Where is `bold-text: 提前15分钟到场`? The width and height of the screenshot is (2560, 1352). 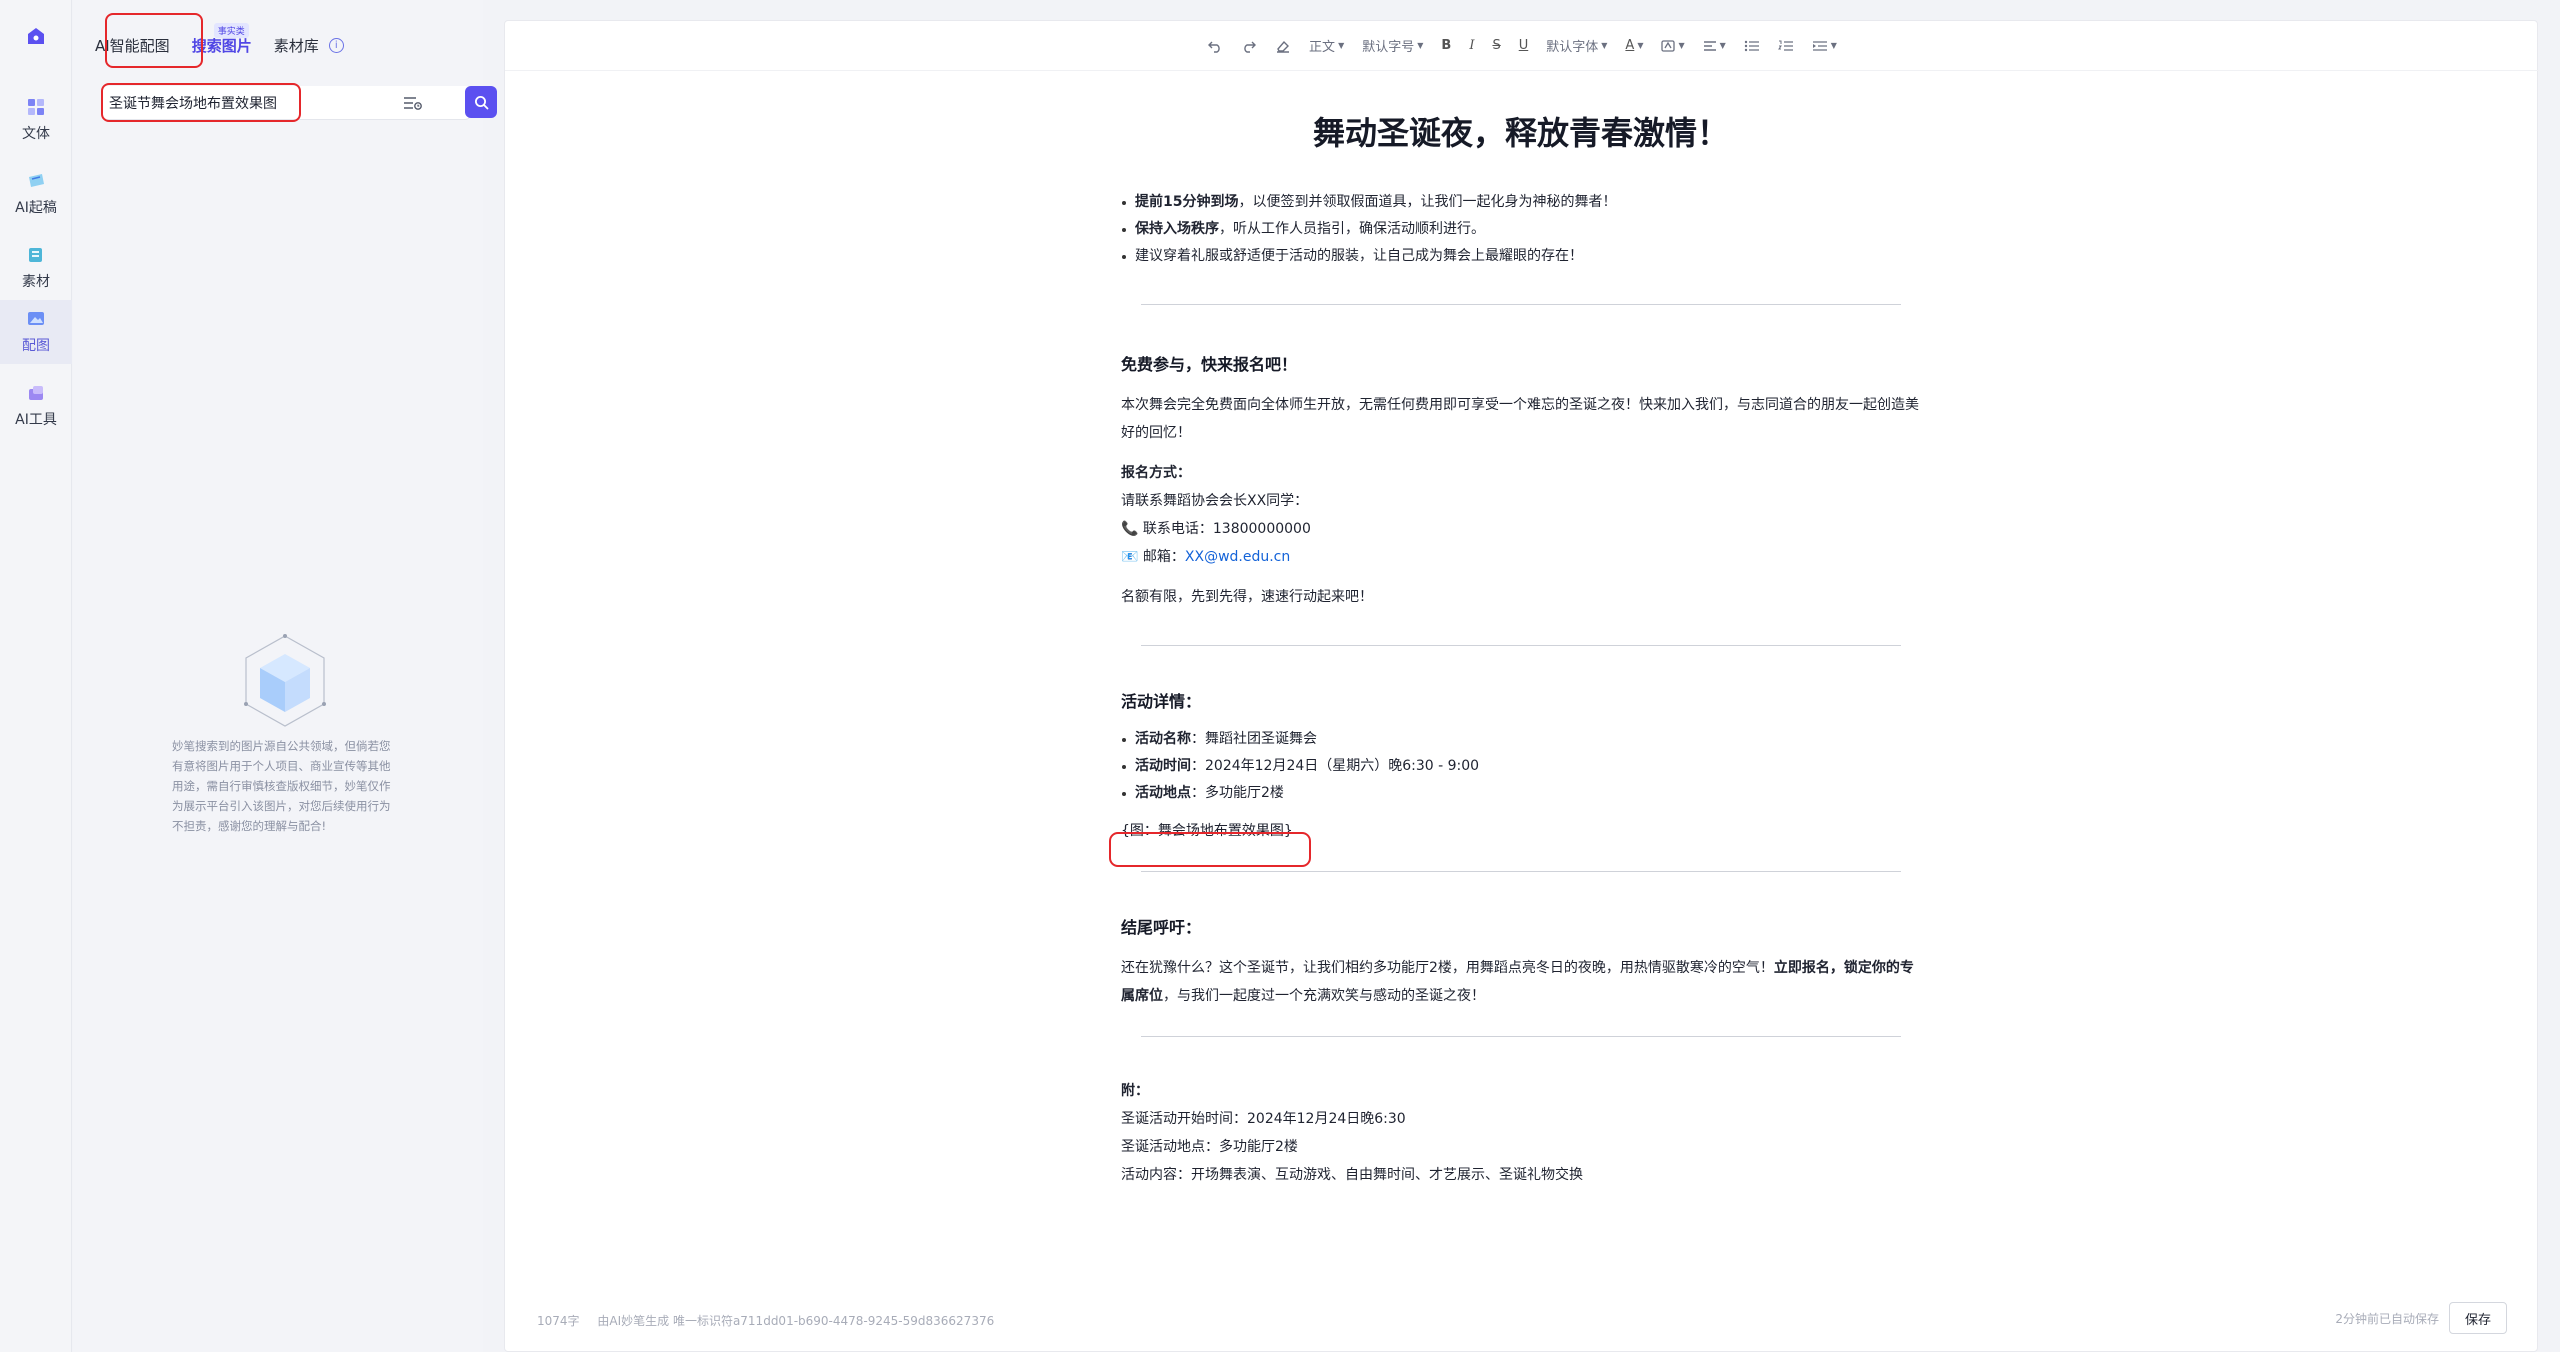 bold-text: 提前15分钟到场 is located at coordinates (1187, 202).